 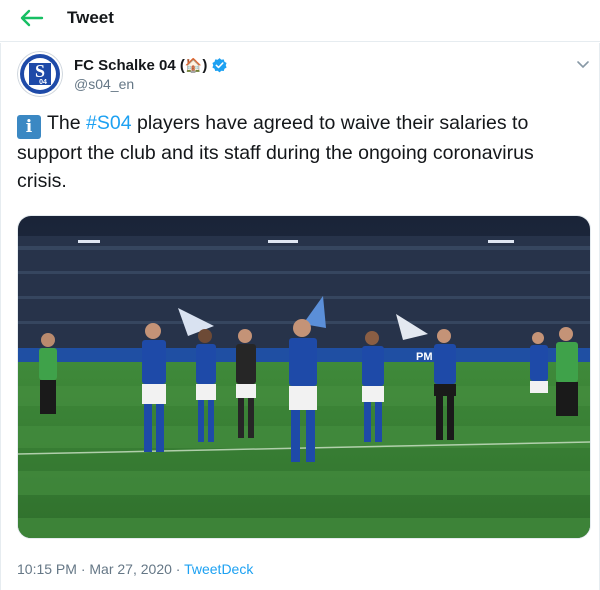 I want to click on svg-text: S, so click(x=40, y=71).